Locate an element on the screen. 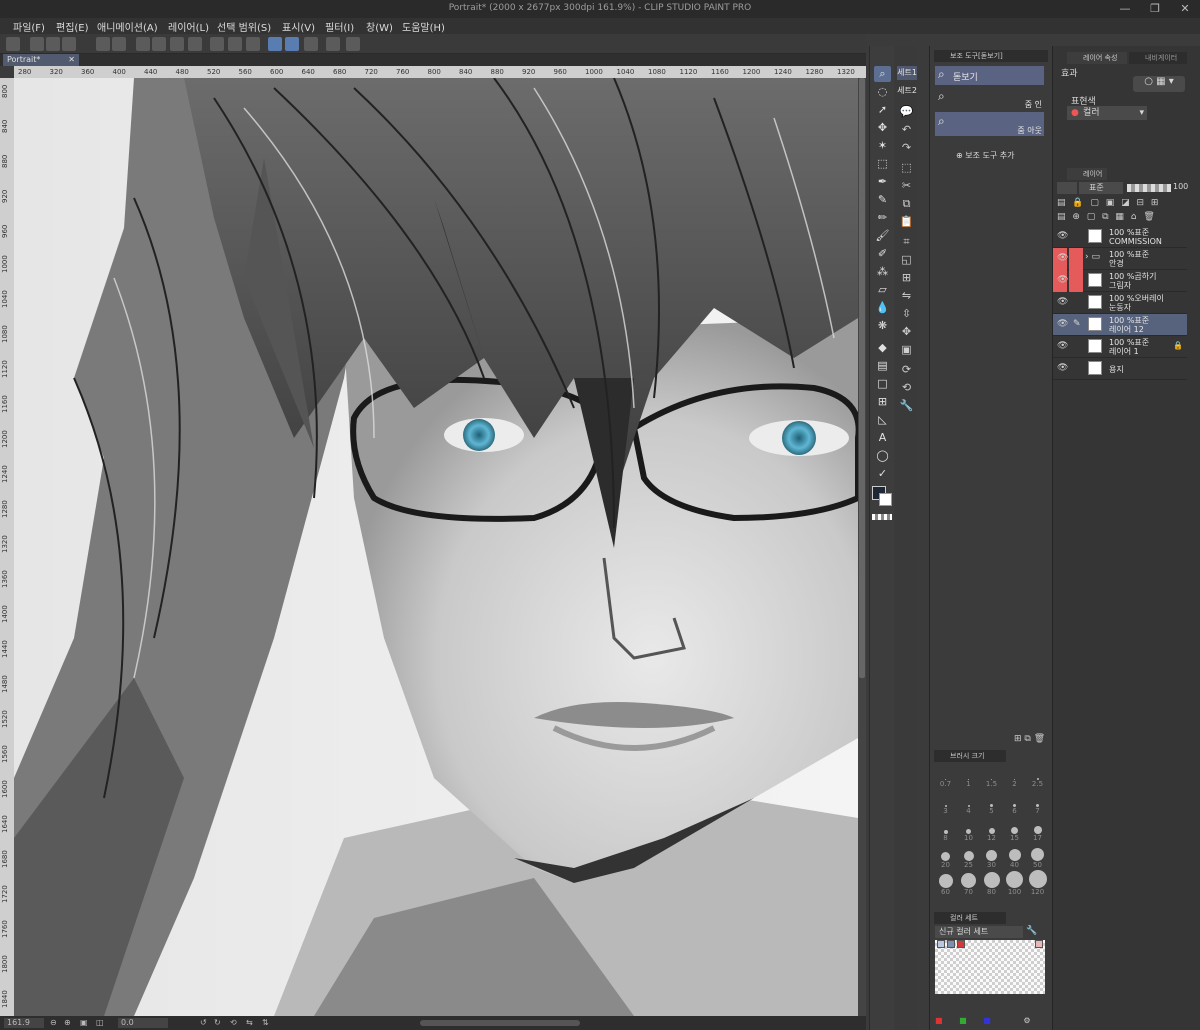 The height and width of the screenshot is (1030, 1200). clear-icon is located at coordinates (217, 44).